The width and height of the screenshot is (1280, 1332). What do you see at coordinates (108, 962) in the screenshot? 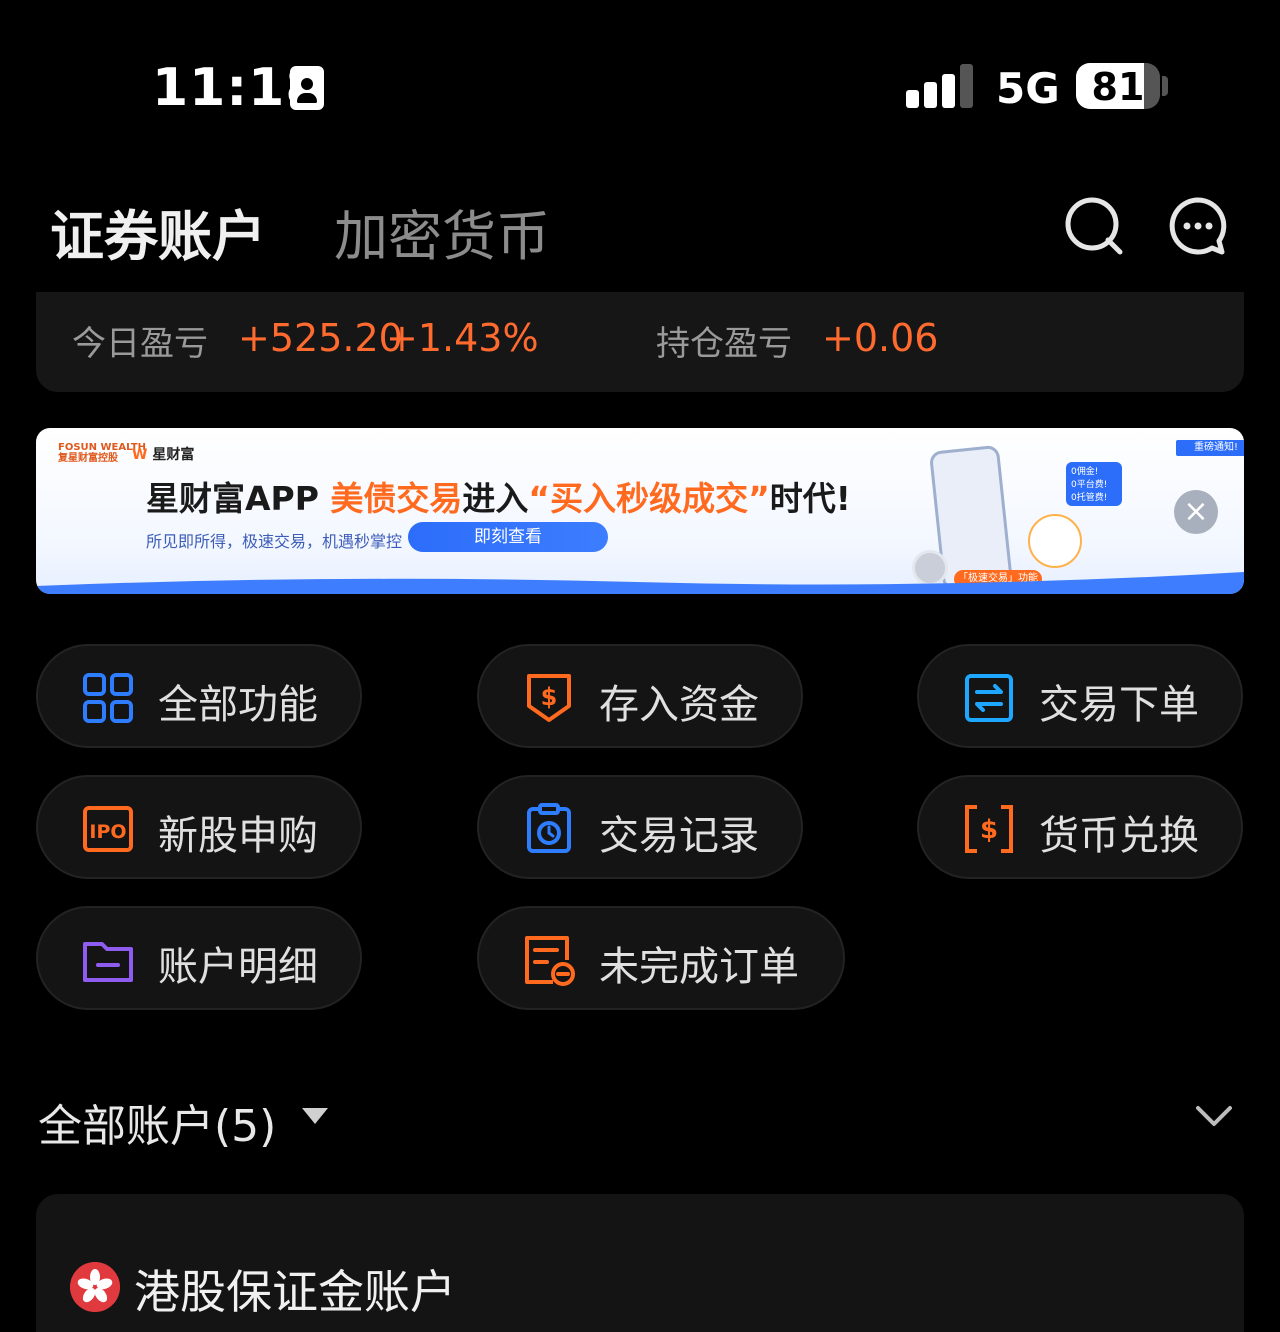
I see `folder-icon` at bounding box center [108, 962].